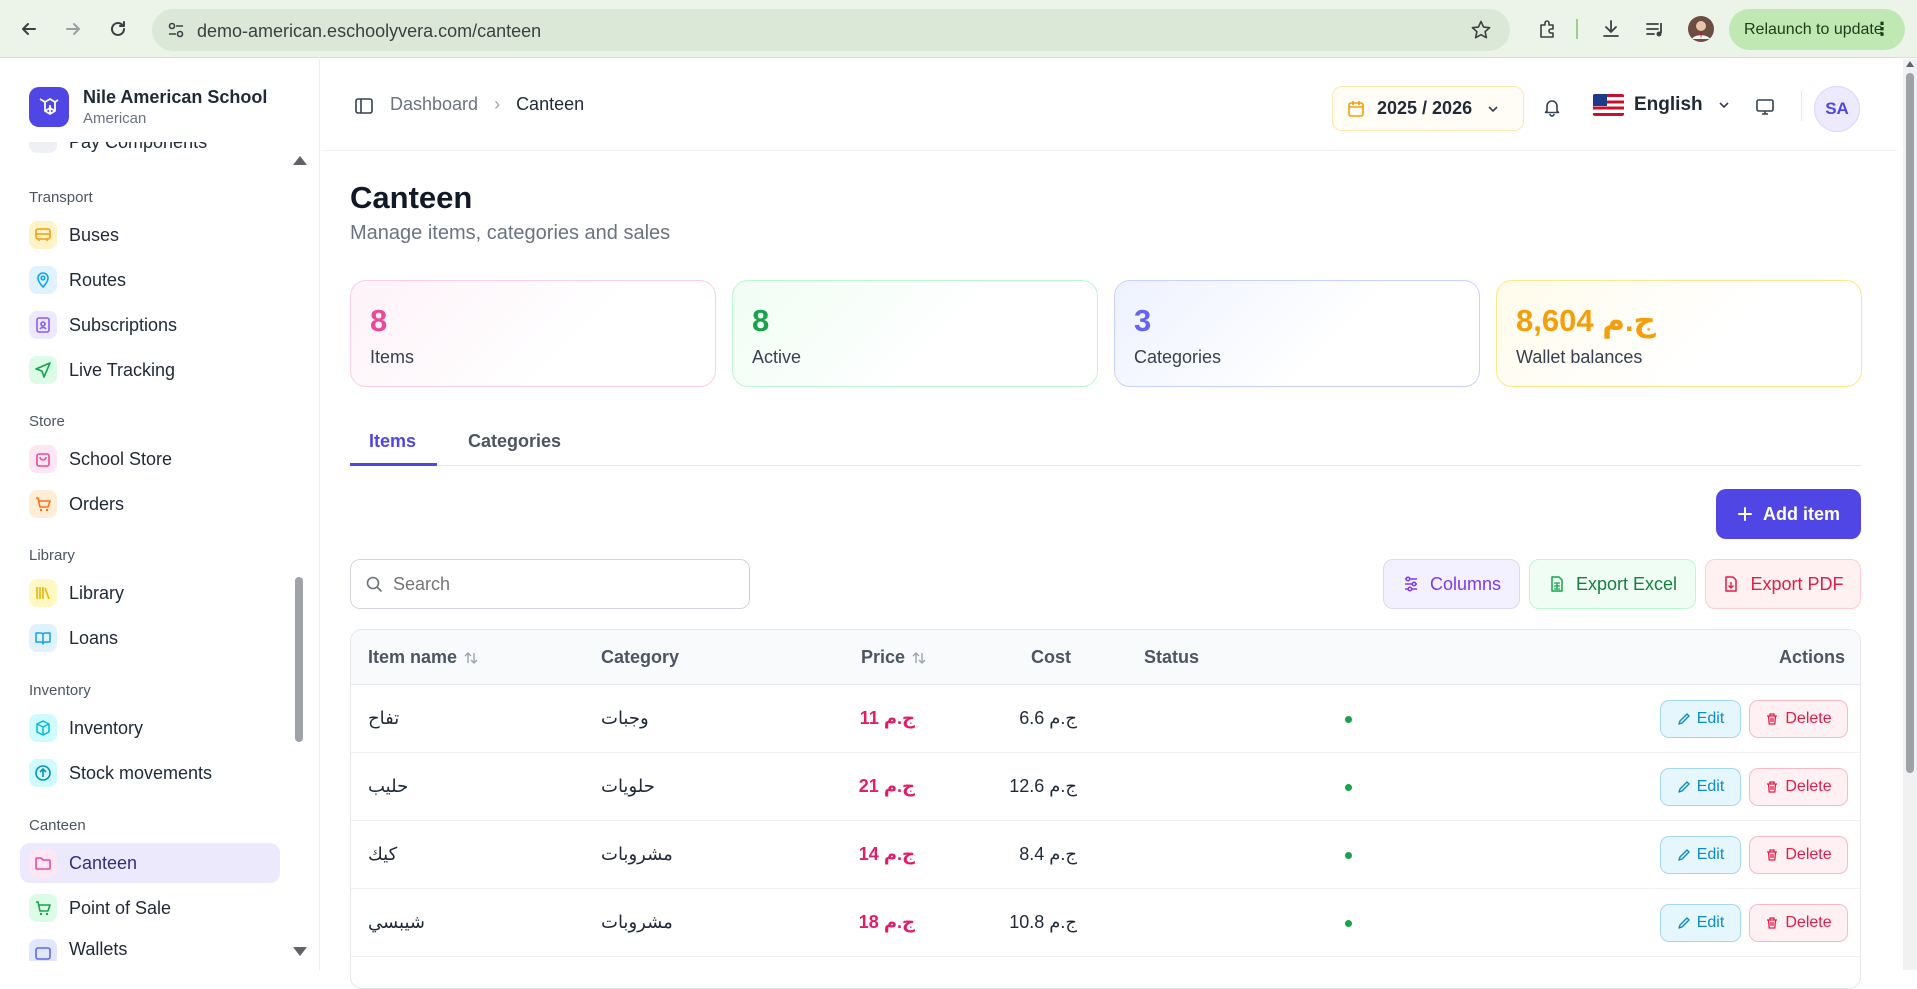 This screenshot has width=1917, height=989. Describe the element at coordinates (514, 441) in the screenshot. I see `tab-categories: Categories` at that location.